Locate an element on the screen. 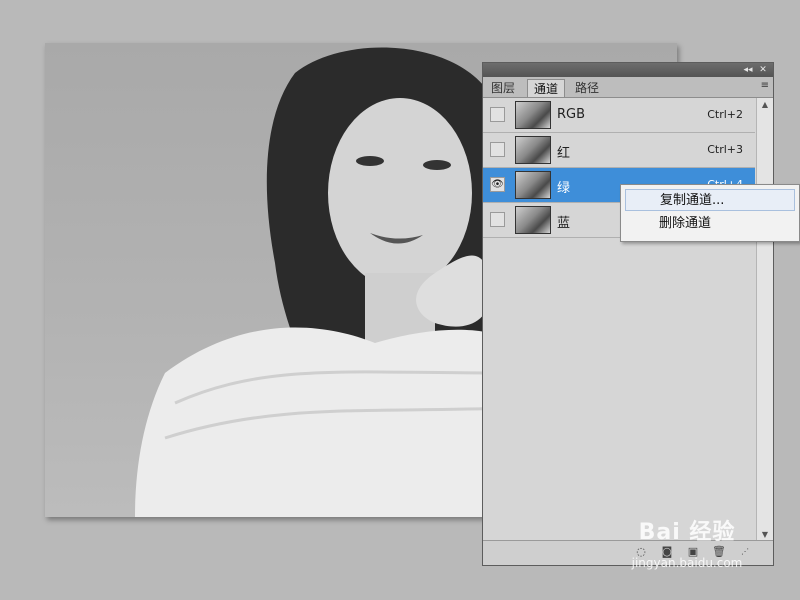  eye-icon: 👁 is located at coordinates (497, 184).